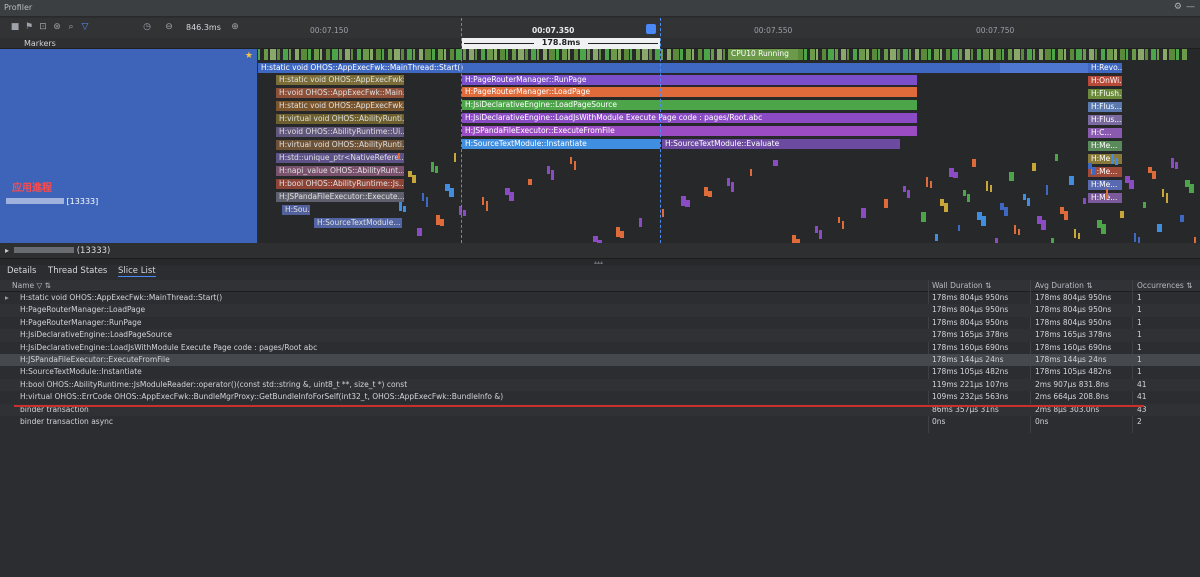  I want to click on minimize-icon: —, so click(1190, 7).